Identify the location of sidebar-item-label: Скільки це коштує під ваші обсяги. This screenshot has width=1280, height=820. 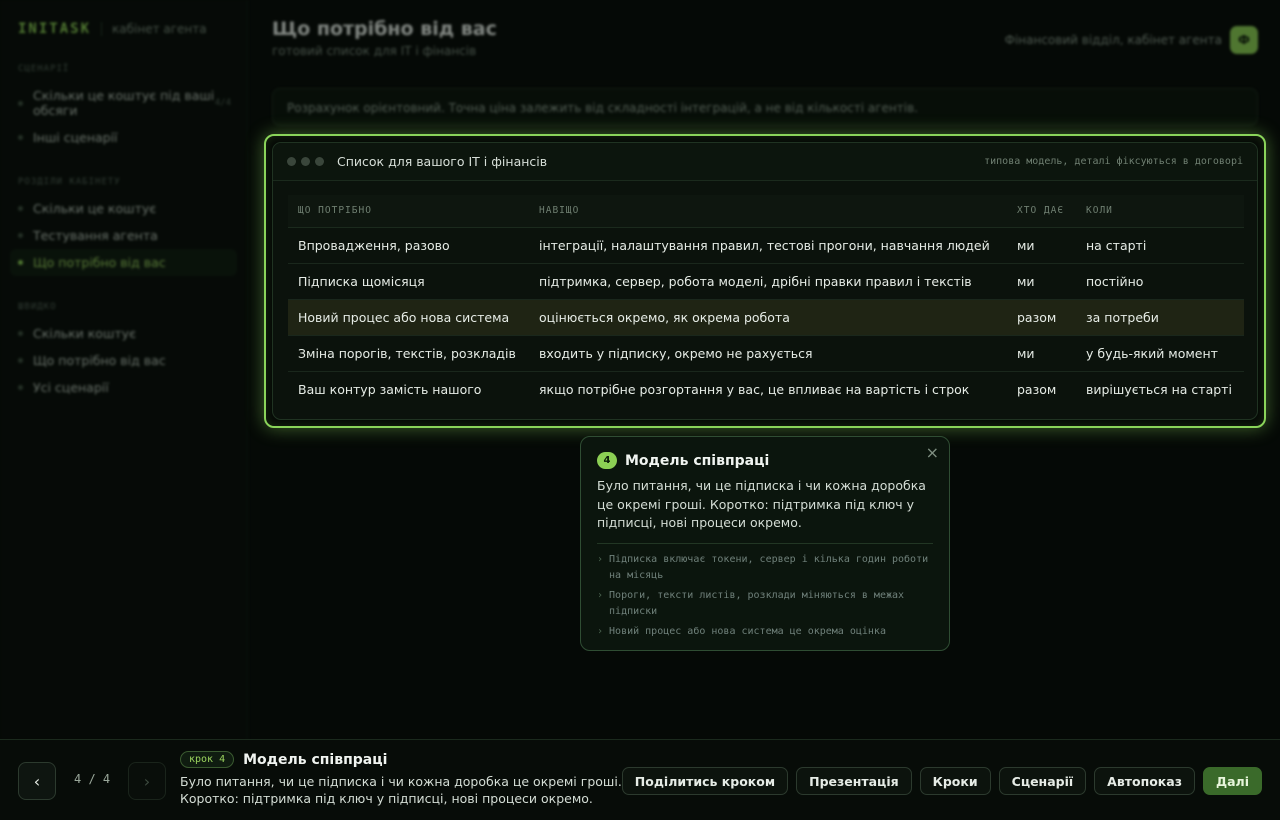
(124, 103).